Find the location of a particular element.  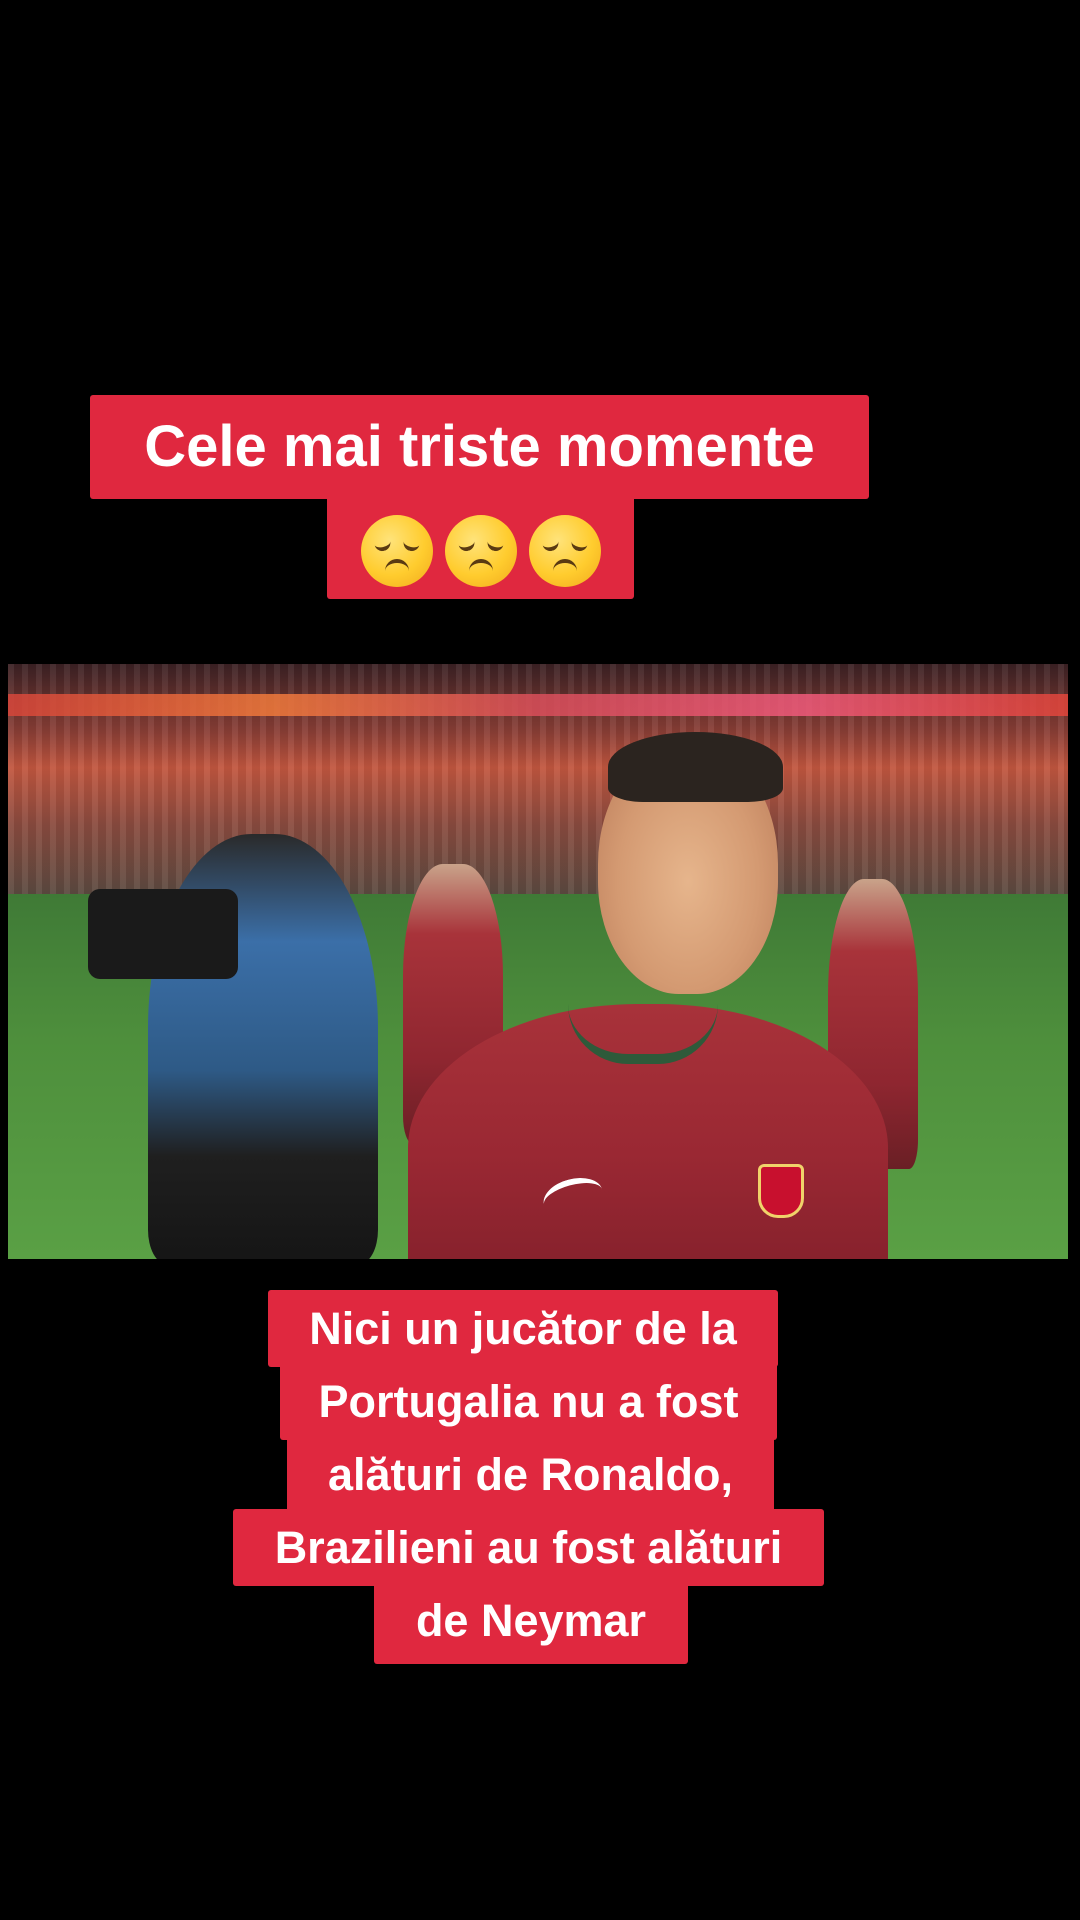

top-caption-line-1: Cele mai triste momente is located at coordinates (479, 447).